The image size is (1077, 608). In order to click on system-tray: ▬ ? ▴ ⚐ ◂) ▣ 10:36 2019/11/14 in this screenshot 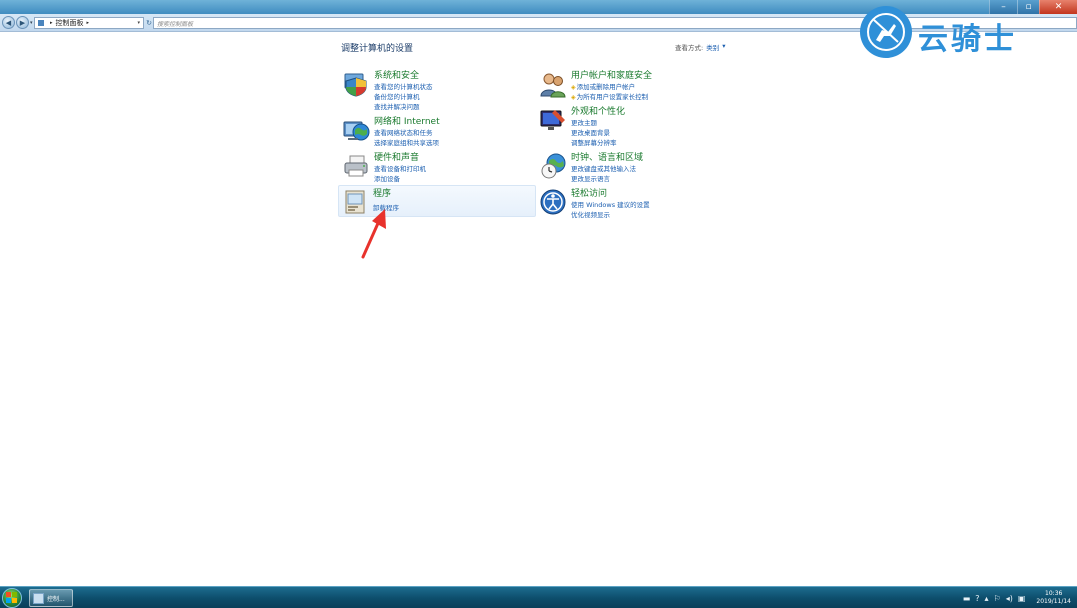, I will do `click(1017, 598)`.